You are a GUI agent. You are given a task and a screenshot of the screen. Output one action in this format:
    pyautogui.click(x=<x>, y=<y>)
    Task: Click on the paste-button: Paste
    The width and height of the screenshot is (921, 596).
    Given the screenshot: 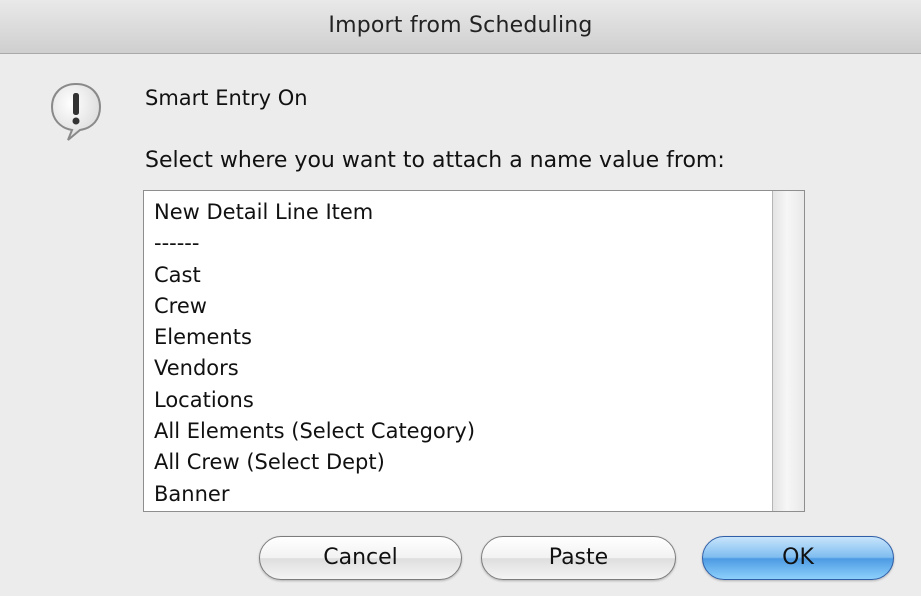 What is the action you would take?
    pyautogui.click(x=578, y=558)
    